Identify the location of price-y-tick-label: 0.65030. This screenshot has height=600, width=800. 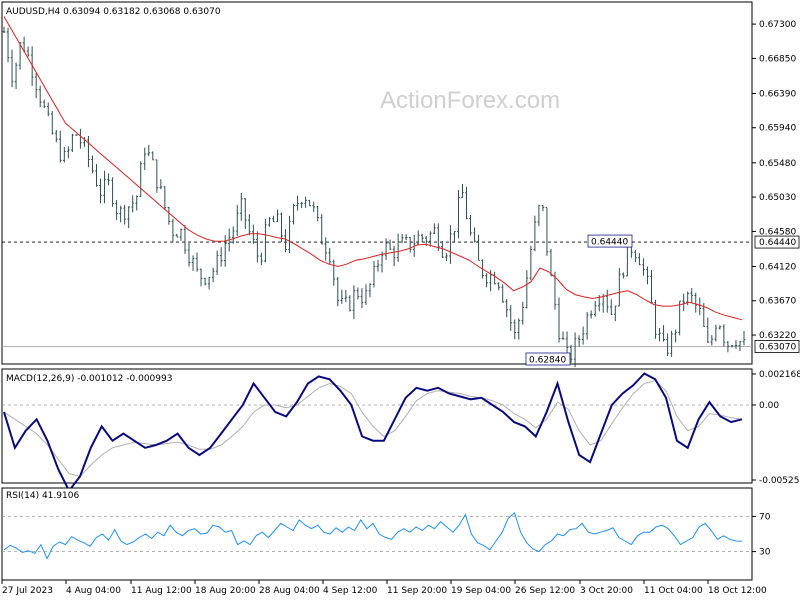
(777, 198).